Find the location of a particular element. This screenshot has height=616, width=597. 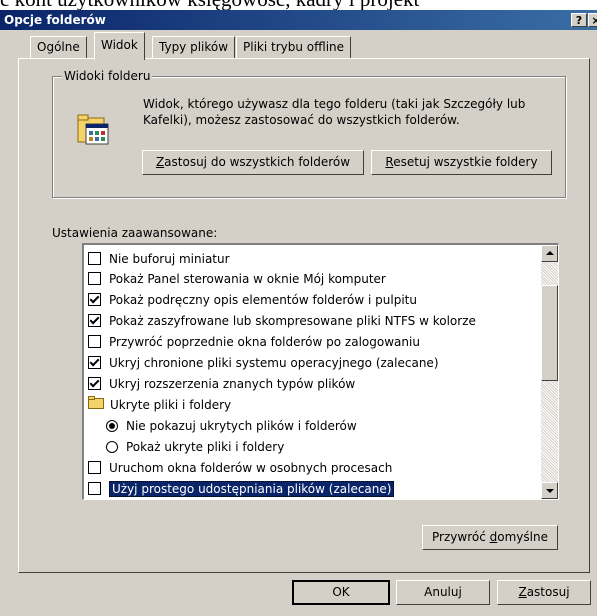

help-button: ? is located at coordinates (579, 20).